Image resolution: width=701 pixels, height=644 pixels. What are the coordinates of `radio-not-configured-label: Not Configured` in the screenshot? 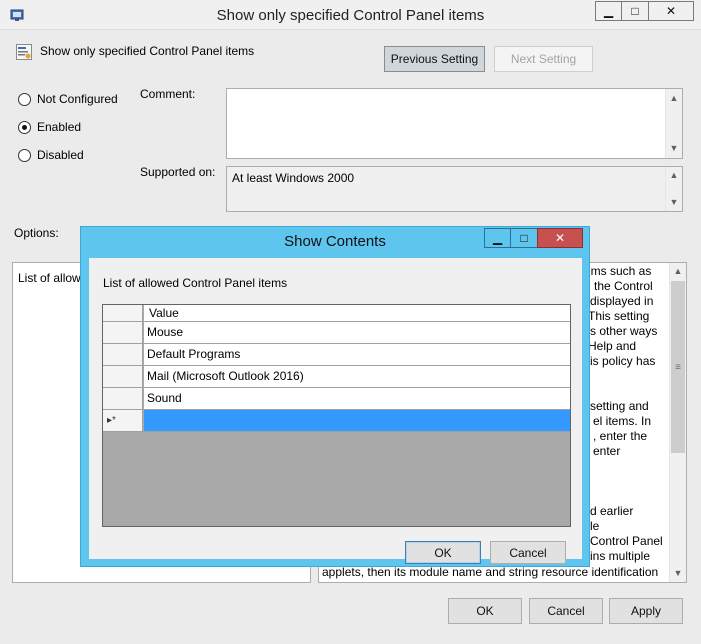 It's located at (77, 99).